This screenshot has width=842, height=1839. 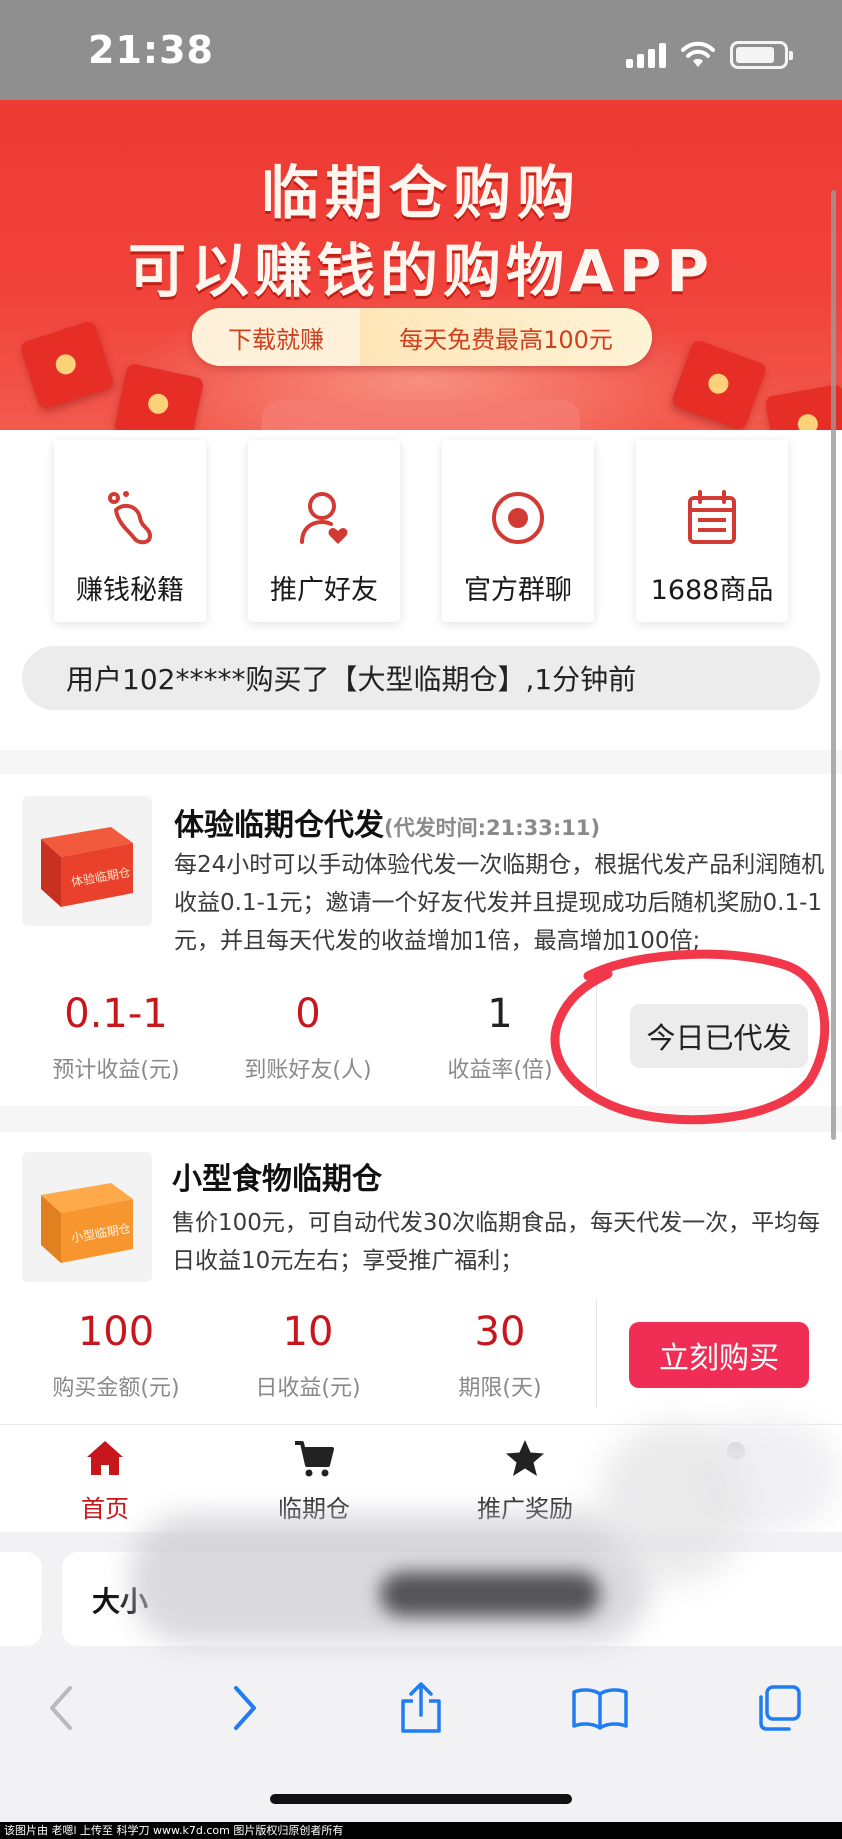 I want to click on book-icon, so click(x=600, y=1709).